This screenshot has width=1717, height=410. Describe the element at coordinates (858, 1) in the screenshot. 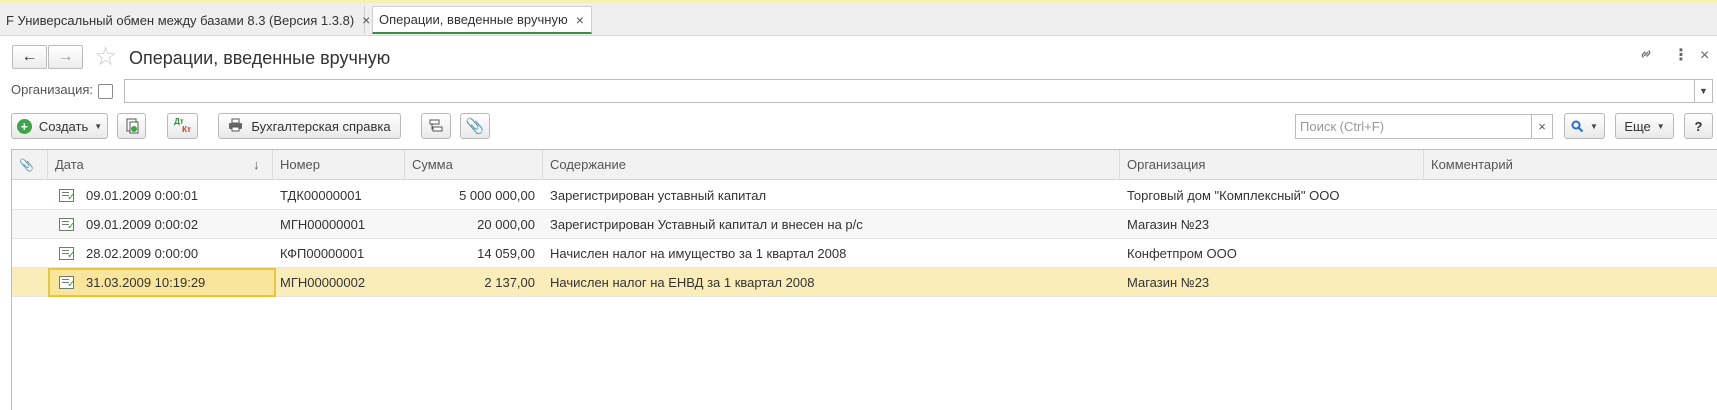

I see `top-strip` at that location.